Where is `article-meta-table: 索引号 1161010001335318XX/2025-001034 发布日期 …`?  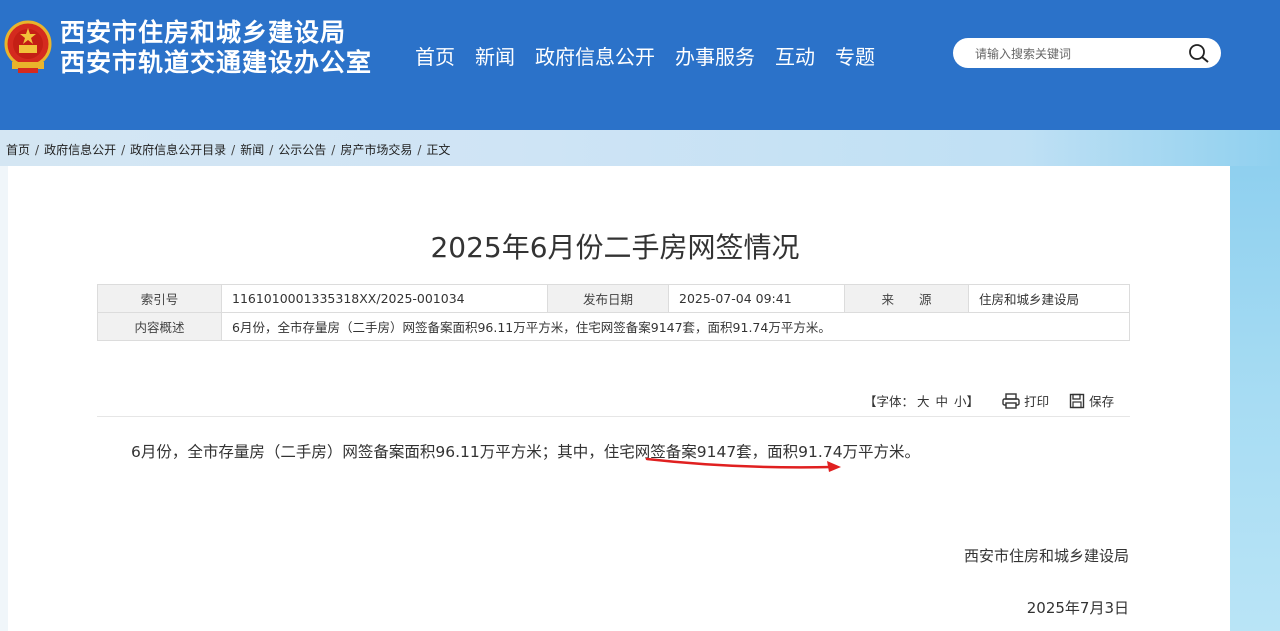 article-meta-table: 索引号 1161010001335318XX/2025-001034 发布日期 … is located at coordinates (613, 312).